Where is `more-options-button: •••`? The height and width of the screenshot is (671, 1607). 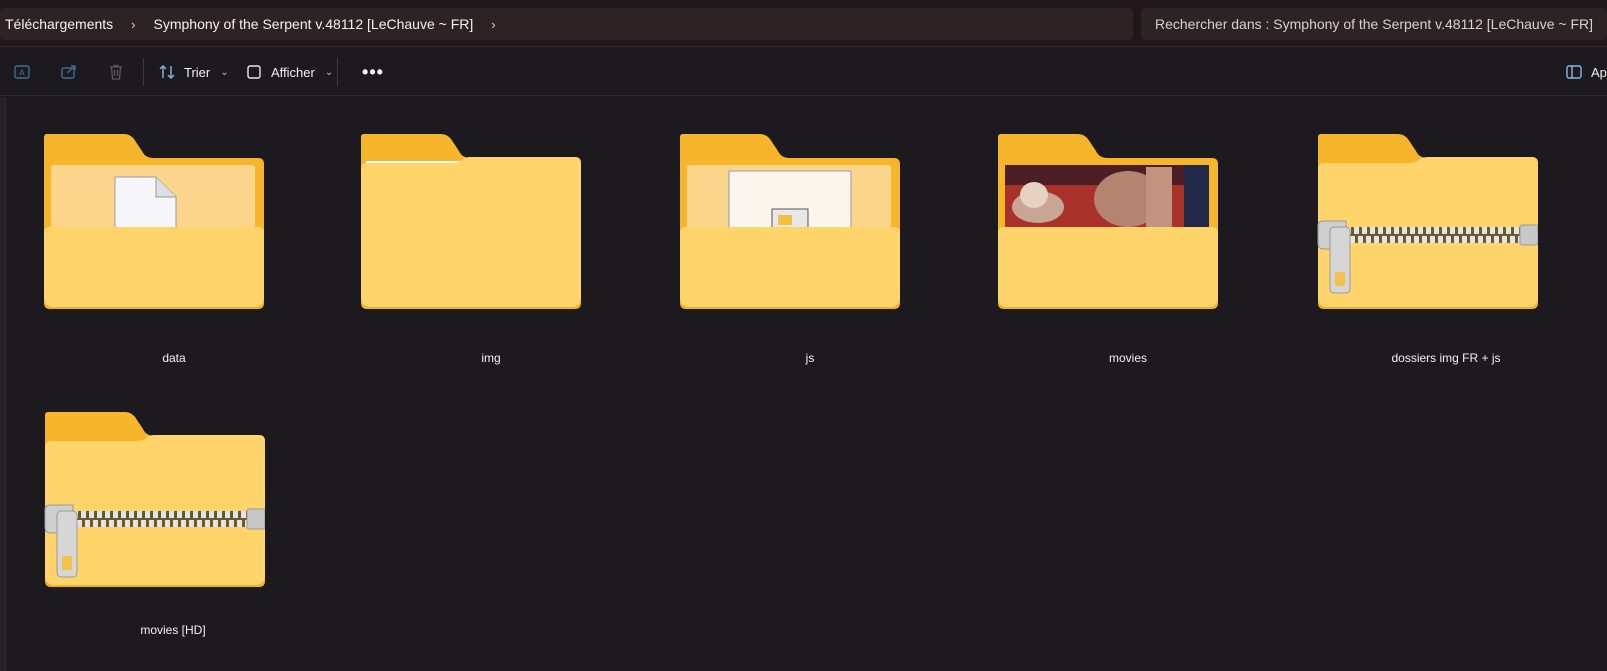 more-options-button: ••• is located at coordinates (373, 72).